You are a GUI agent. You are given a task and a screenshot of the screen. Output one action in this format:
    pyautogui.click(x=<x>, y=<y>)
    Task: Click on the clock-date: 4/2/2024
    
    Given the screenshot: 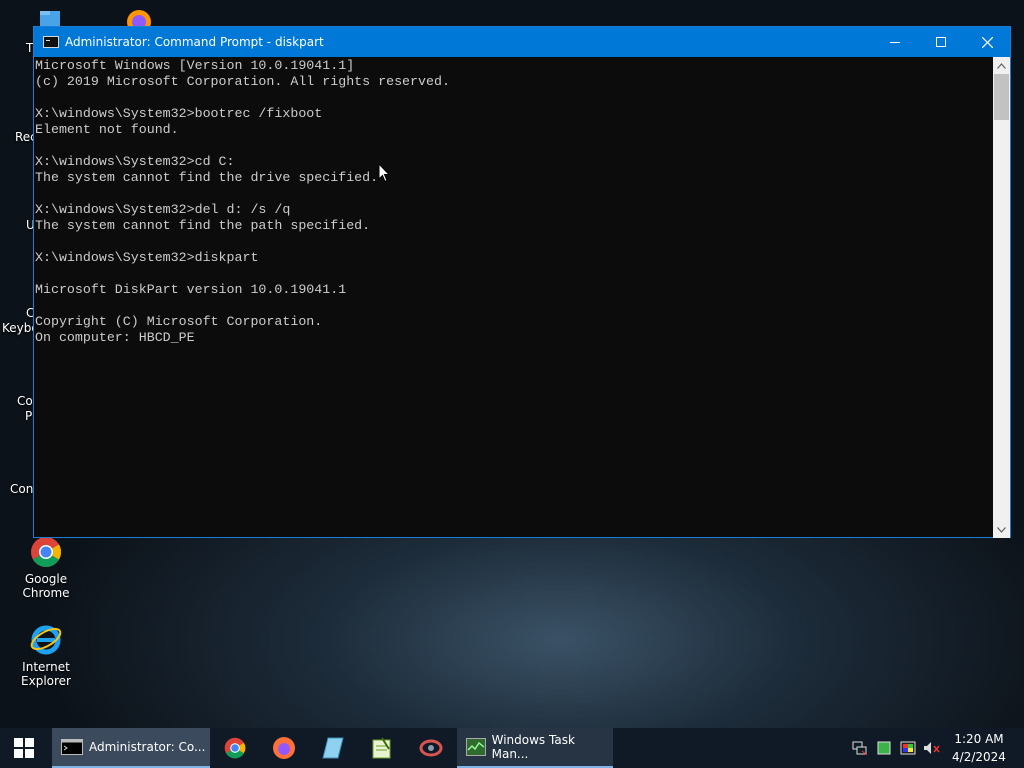 What is the action you would take?
    pyautogui.click(x=979, y=757)
    